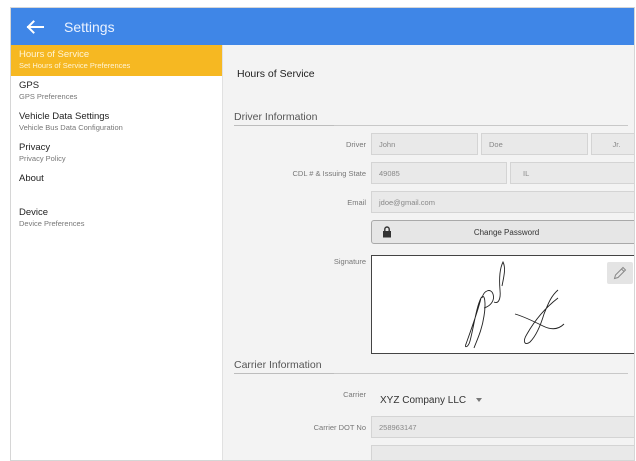 This screenshot has width=636, height=461. What do you see at coordinates (29, 85) in the screenshot?
I see `sidebar-item-title: GPS` at bounding box center [29, 85].